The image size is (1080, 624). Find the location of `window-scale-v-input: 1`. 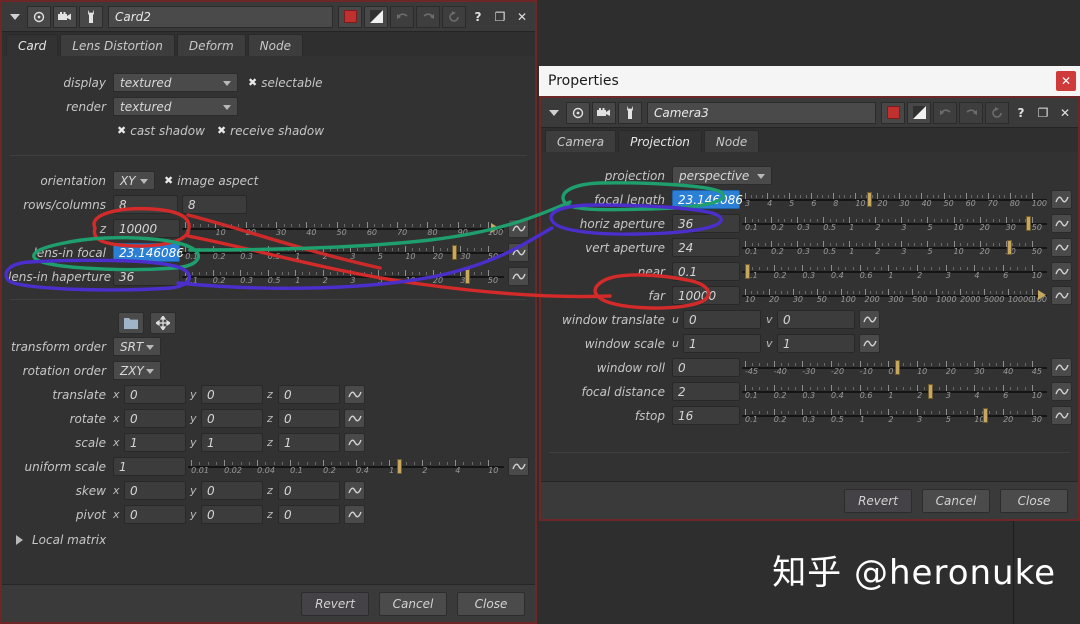

window-scale-v-input: 1 is located at coordinates (816, 343).